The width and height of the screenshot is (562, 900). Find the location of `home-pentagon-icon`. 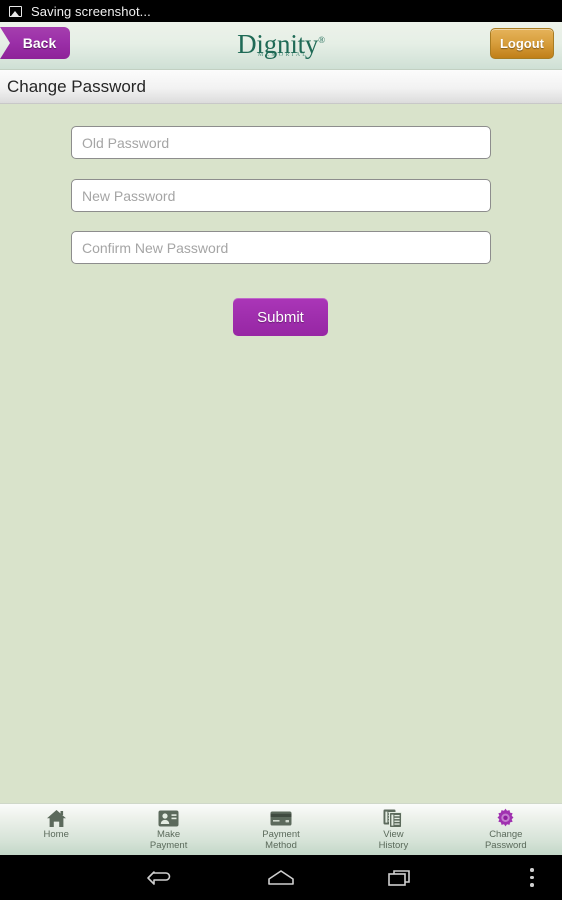

home-pentagon-icon is located at coordinates (281, 877).